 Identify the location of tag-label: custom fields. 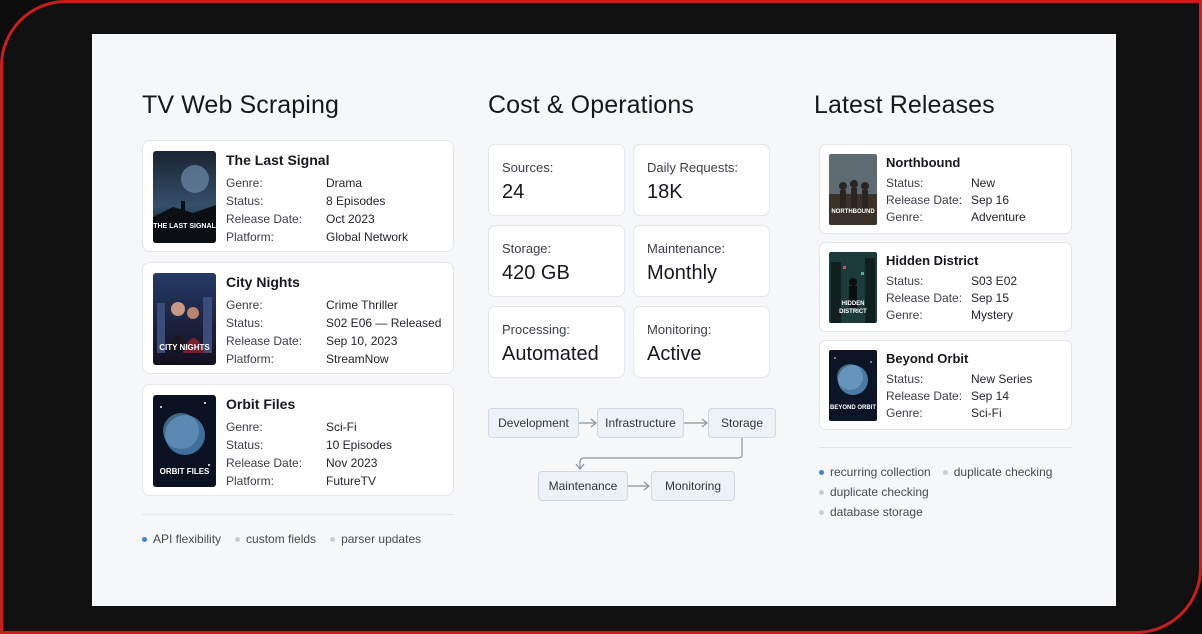
(281, 539).